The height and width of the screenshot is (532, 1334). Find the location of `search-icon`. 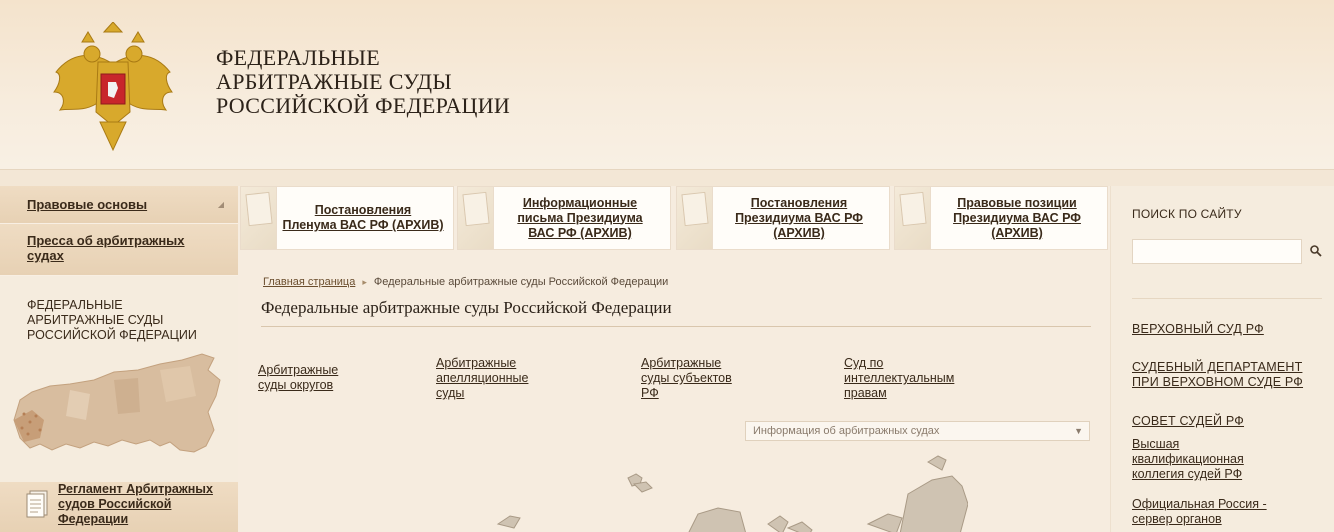

search-icon is located at coordinates (1316, 251).